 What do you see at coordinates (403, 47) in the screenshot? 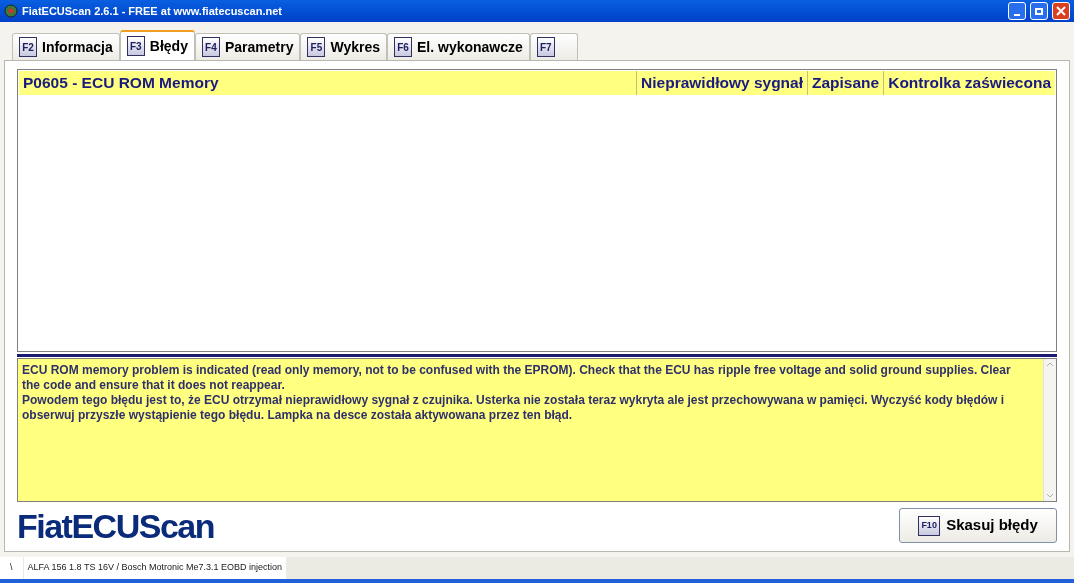
I see `key-badge: F6` at bounding box center [403, 47].